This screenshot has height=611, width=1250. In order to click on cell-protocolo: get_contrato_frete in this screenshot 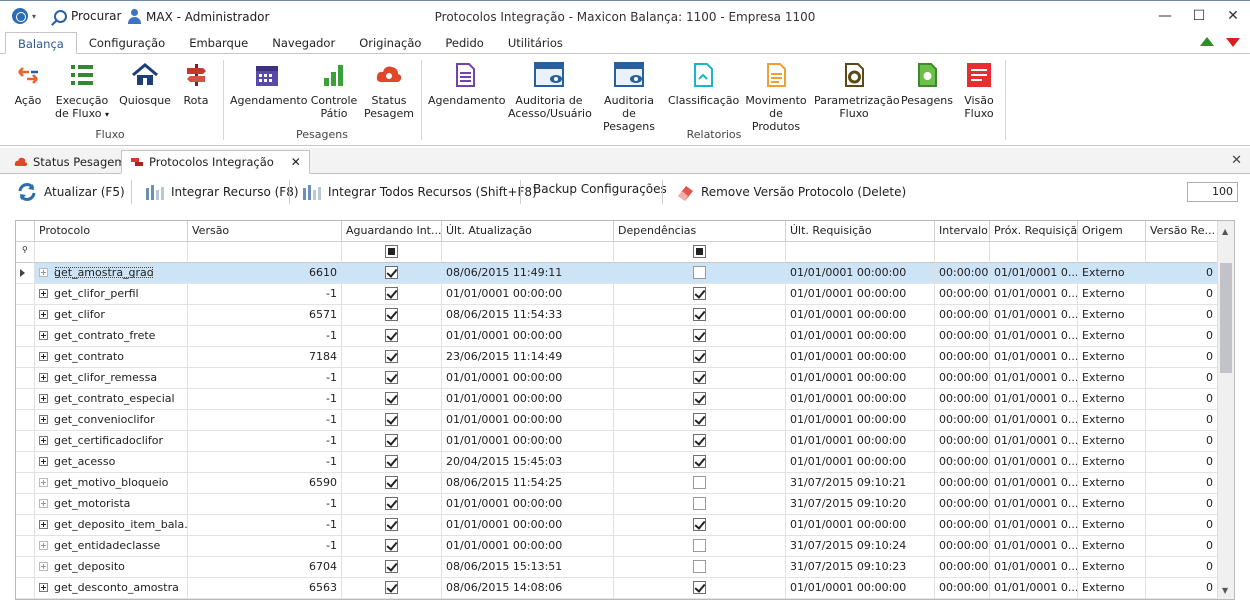, I will do `click(111, 336)`.